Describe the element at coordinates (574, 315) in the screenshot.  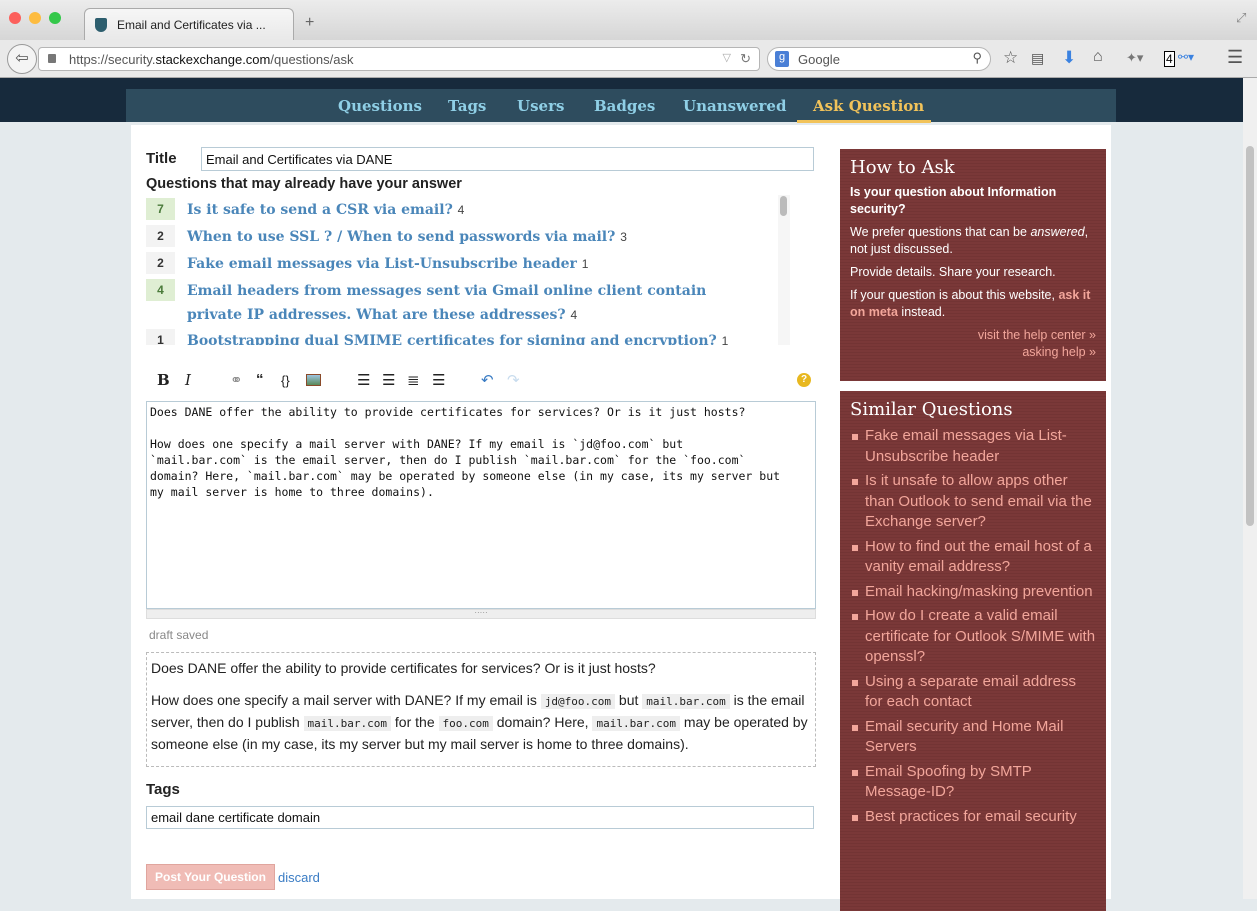
I see `answer-count: 4` at that location.